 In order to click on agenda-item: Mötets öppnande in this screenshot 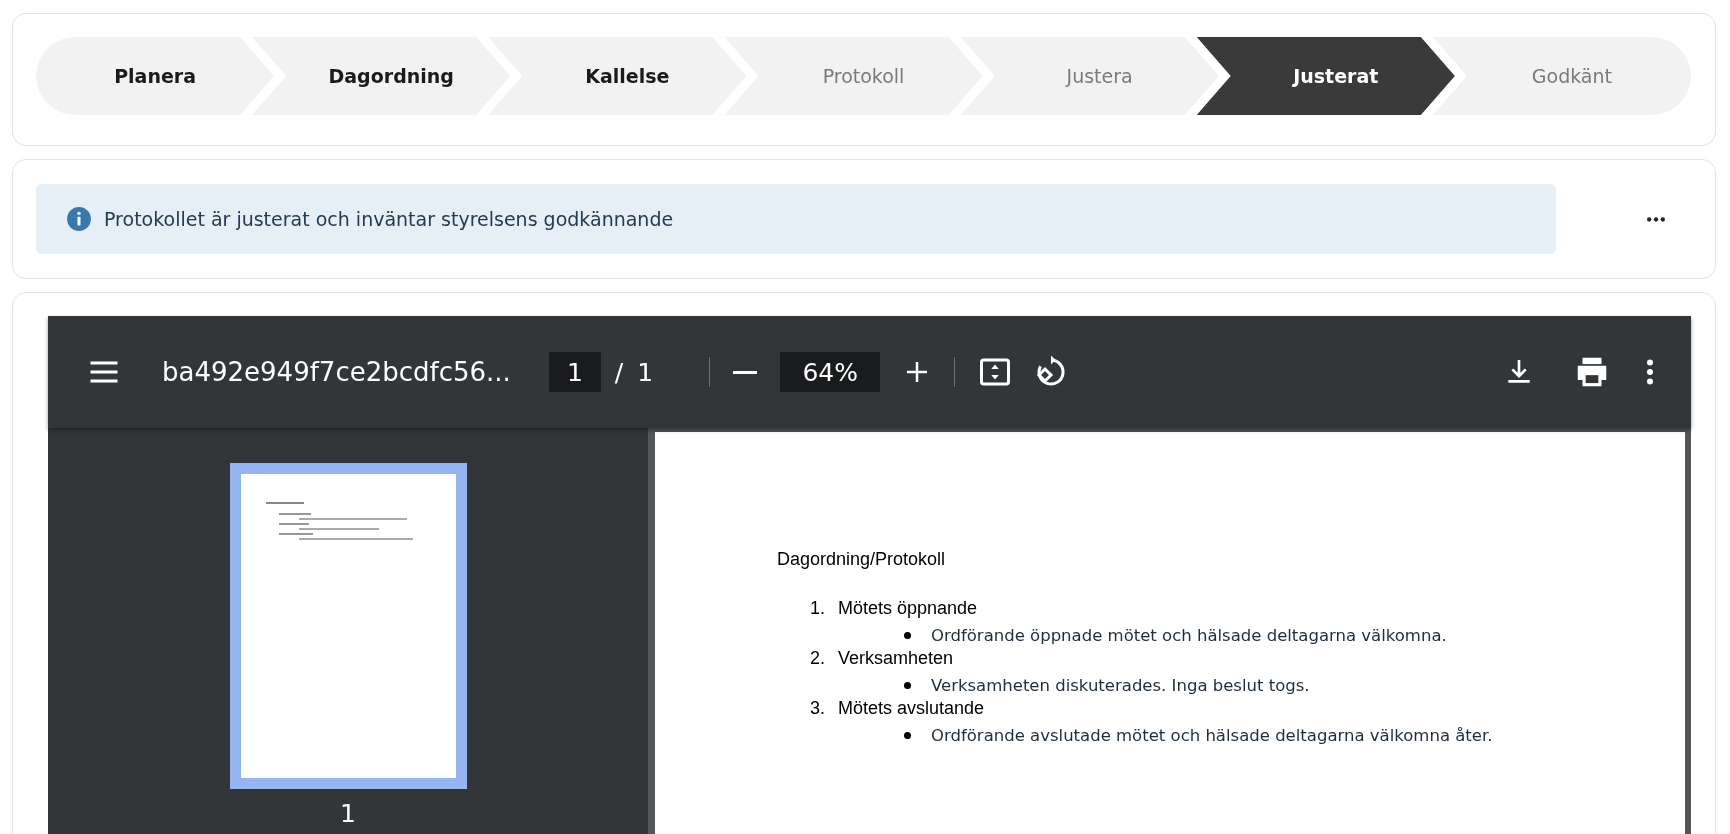, I will do `click(908, 609)`.